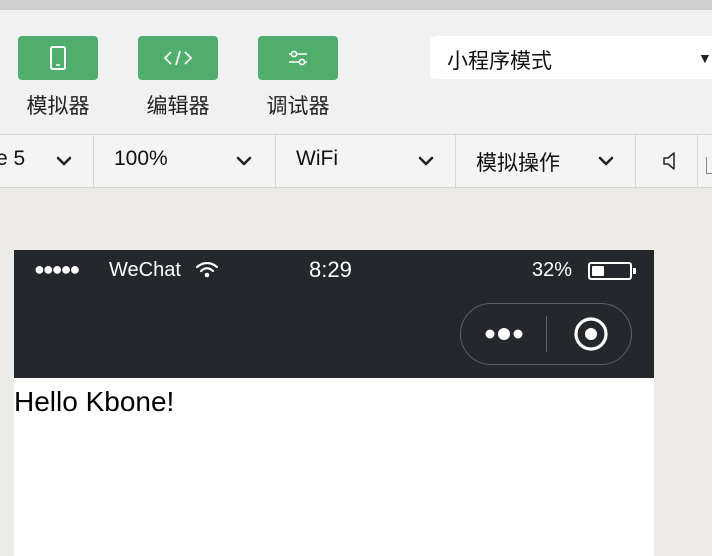 The height and width of the screenshot is (556, 712). Describe the element at coordinates (634, 271) in the screenshot. I see `battery-nub` at that location.